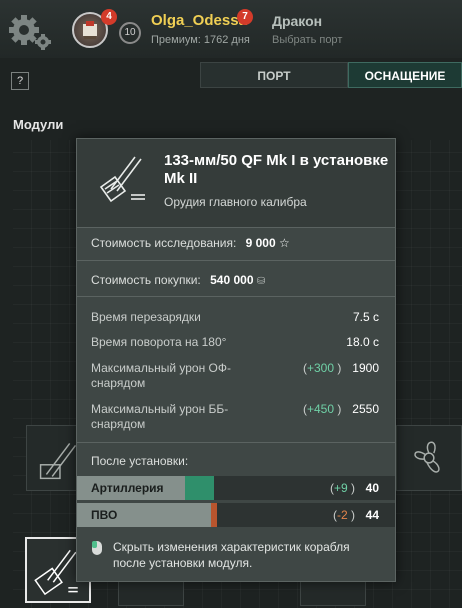 Image resolution: width=462 pixels, height=608 pixels. Describe the element at coordinates (235, 202) in the screenshot. I see `module-type: Орудия главного калибра` at that location.